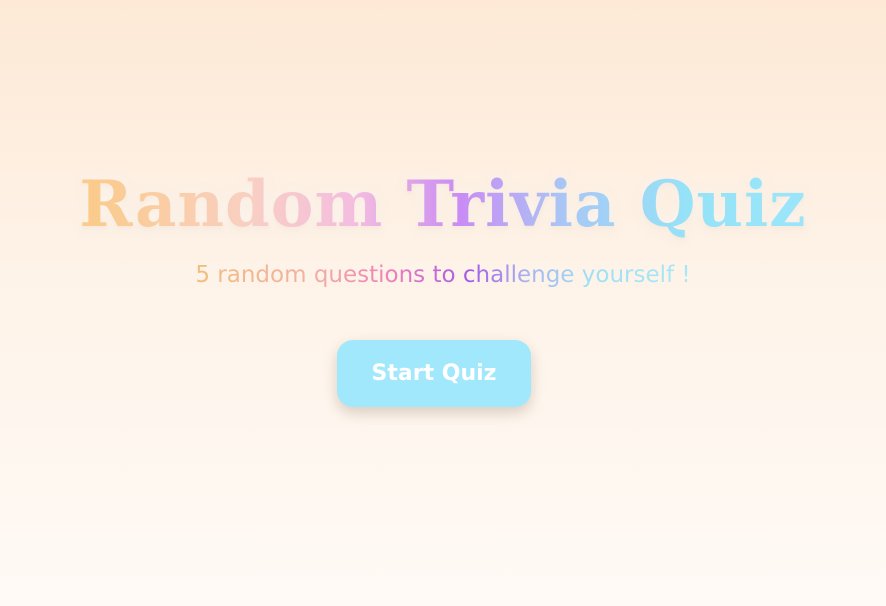  What do you see at coordinates (434, 373) in the screenshot?
I see `start-quiz-button: Start Quiz` at bounding box center [434, 373].